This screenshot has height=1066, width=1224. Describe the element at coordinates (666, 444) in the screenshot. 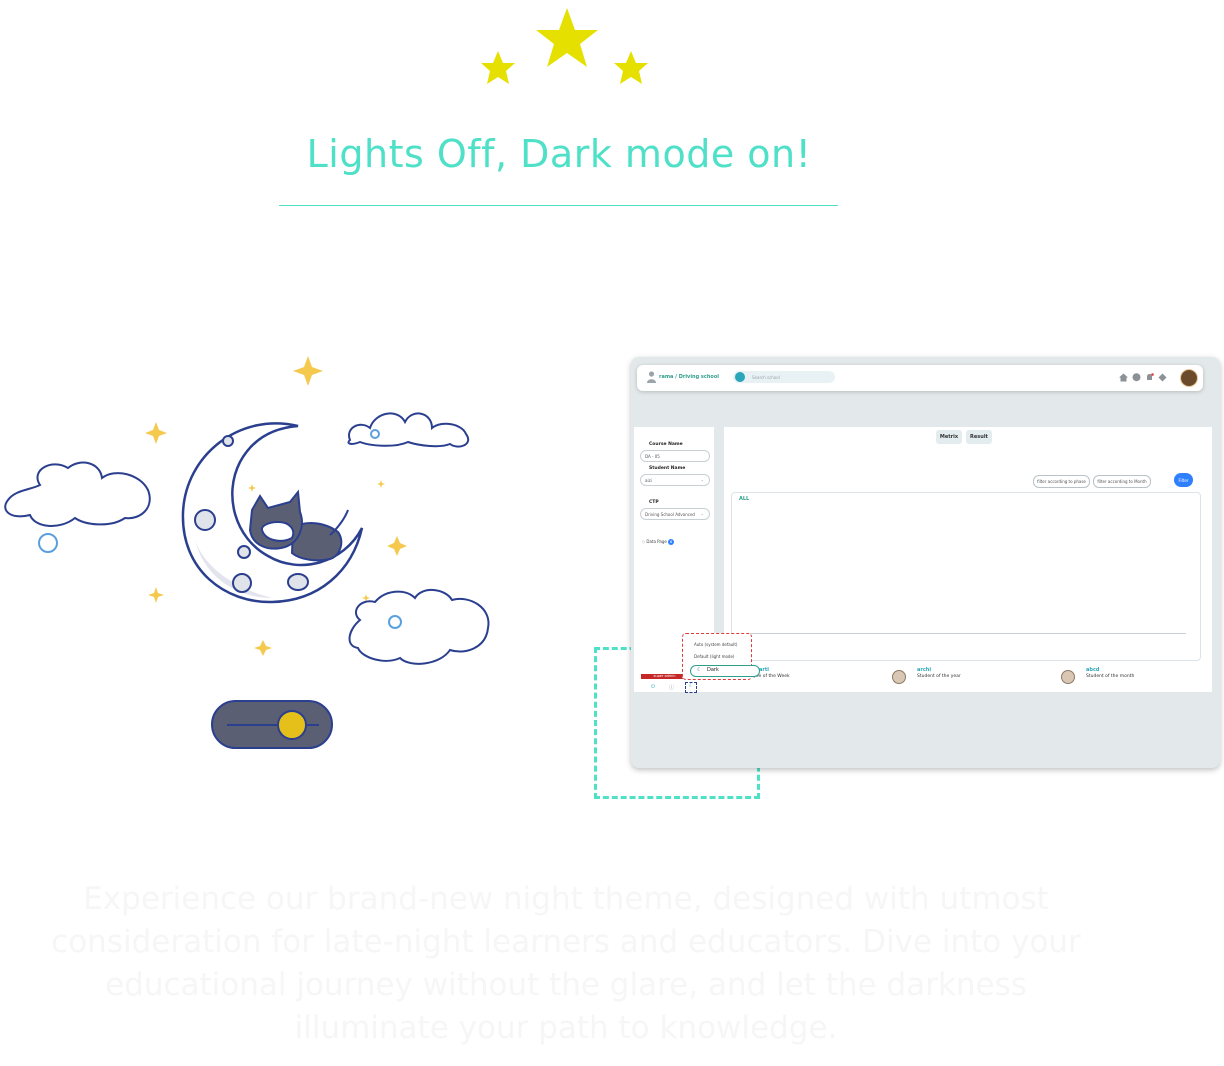

I see `course-name-label: Course Name` at that location.